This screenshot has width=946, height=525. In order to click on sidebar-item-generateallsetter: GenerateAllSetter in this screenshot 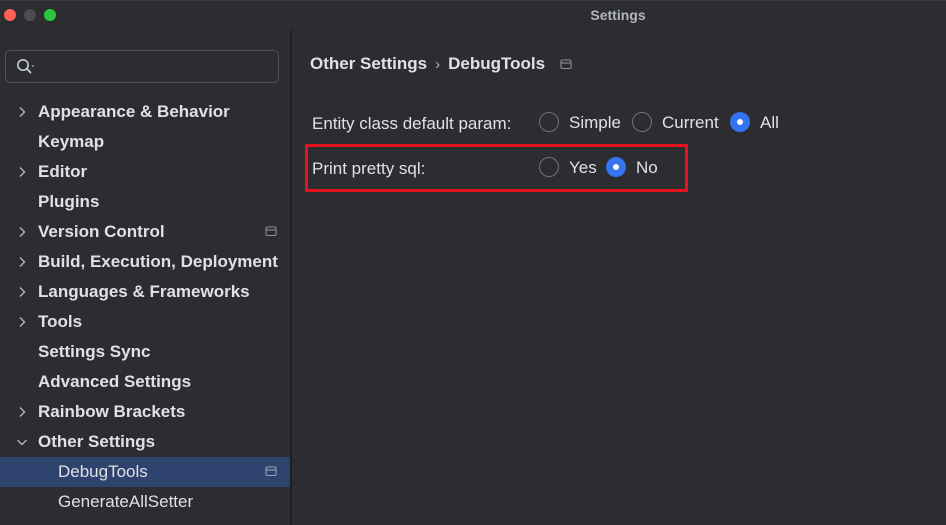, I will do `click(145, 502)`.